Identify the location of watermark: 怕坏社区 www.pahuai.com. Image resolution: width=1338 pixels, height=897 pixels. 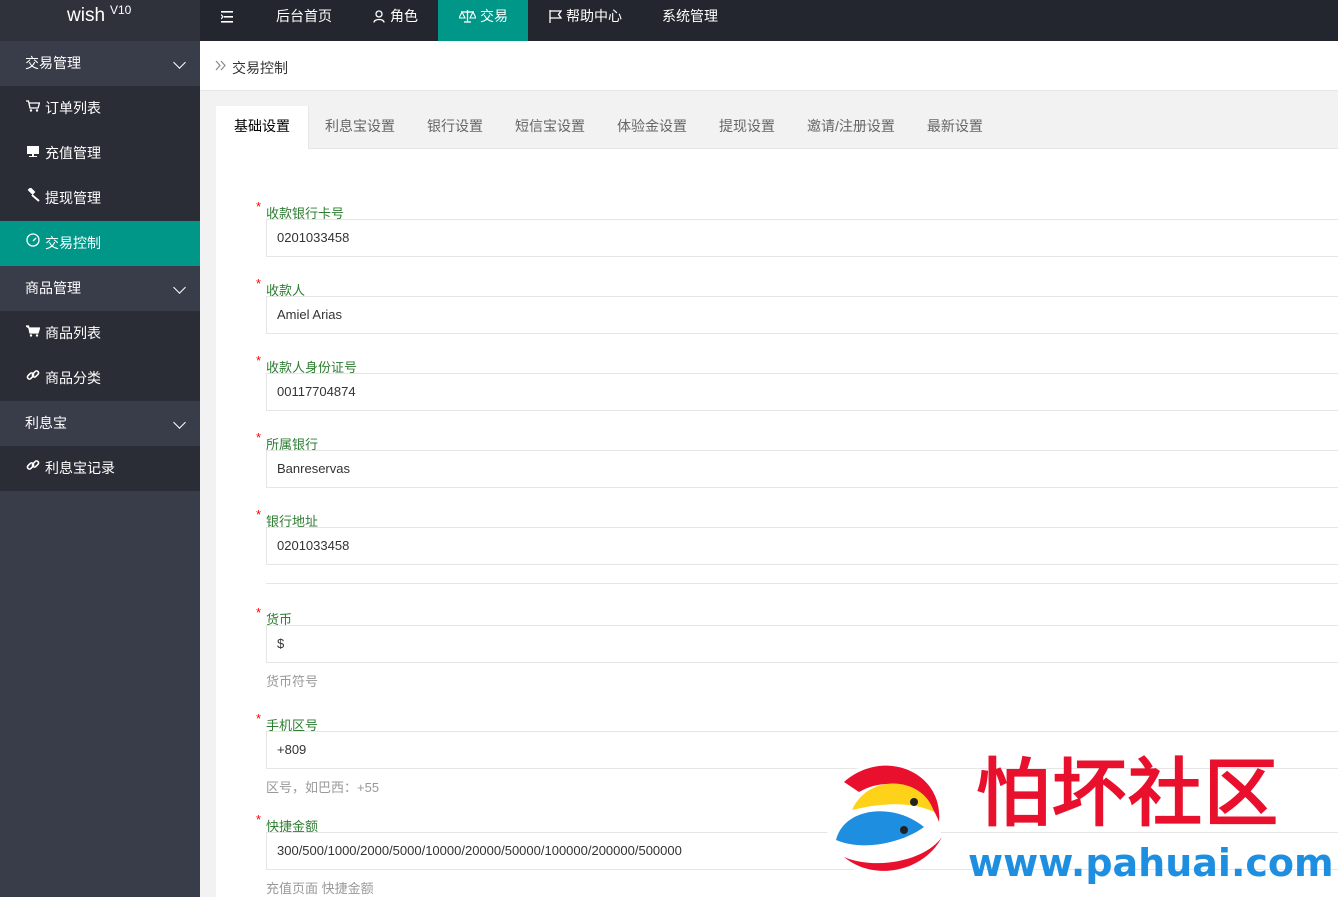
(1073, 824).